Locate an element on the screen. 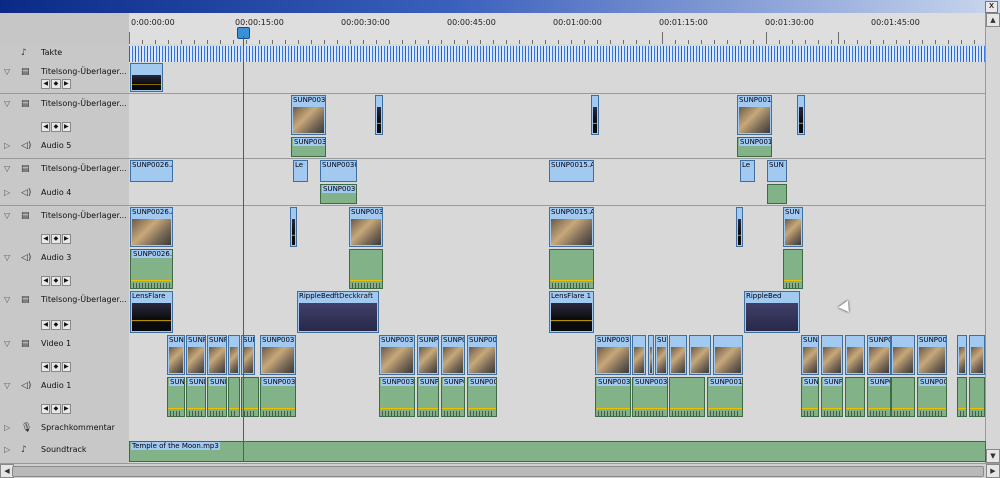 The height and width of the screenshot is (478, 1000). track-lane-narration is located at coordinates (557, 429).